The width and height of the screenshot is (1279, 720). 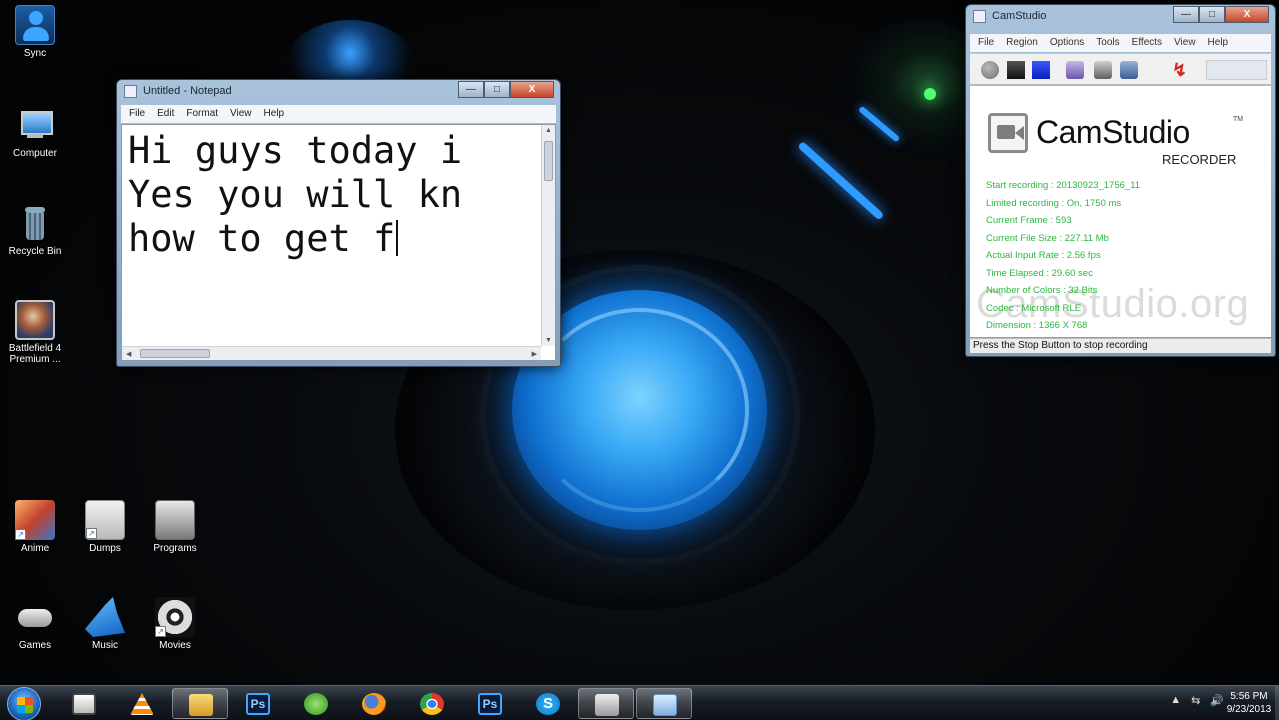 I want to click on taskbar-item-skype: S, so click(x=548, y=703).